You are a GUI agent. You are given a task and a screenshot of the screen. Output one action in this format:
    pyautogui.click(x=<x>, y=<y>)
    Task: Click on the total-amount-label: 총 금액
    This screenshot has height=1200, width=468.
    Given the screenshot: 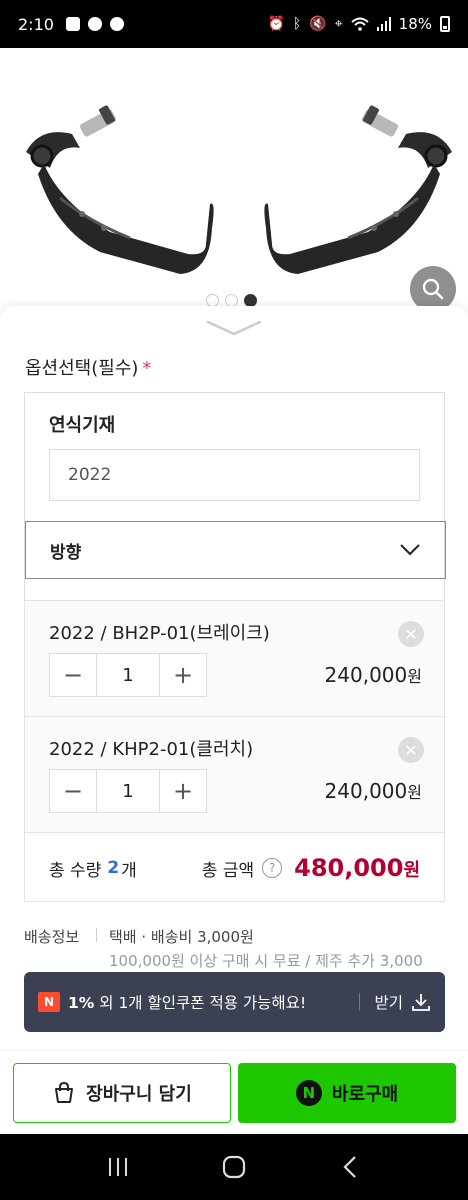 What is the action you would take?
    pyautogui.click(x=228, y=870)
    